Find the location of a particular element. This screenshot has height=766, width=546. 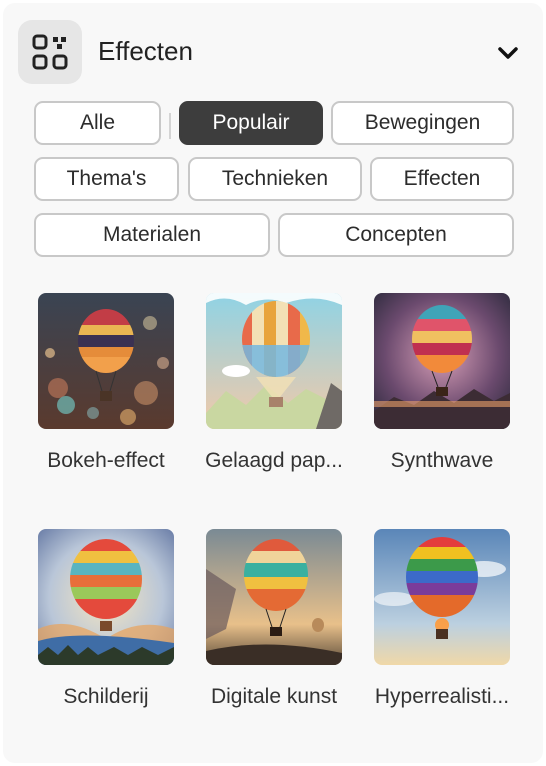

panel-title: Effecten is located at coordinates (145, 51).